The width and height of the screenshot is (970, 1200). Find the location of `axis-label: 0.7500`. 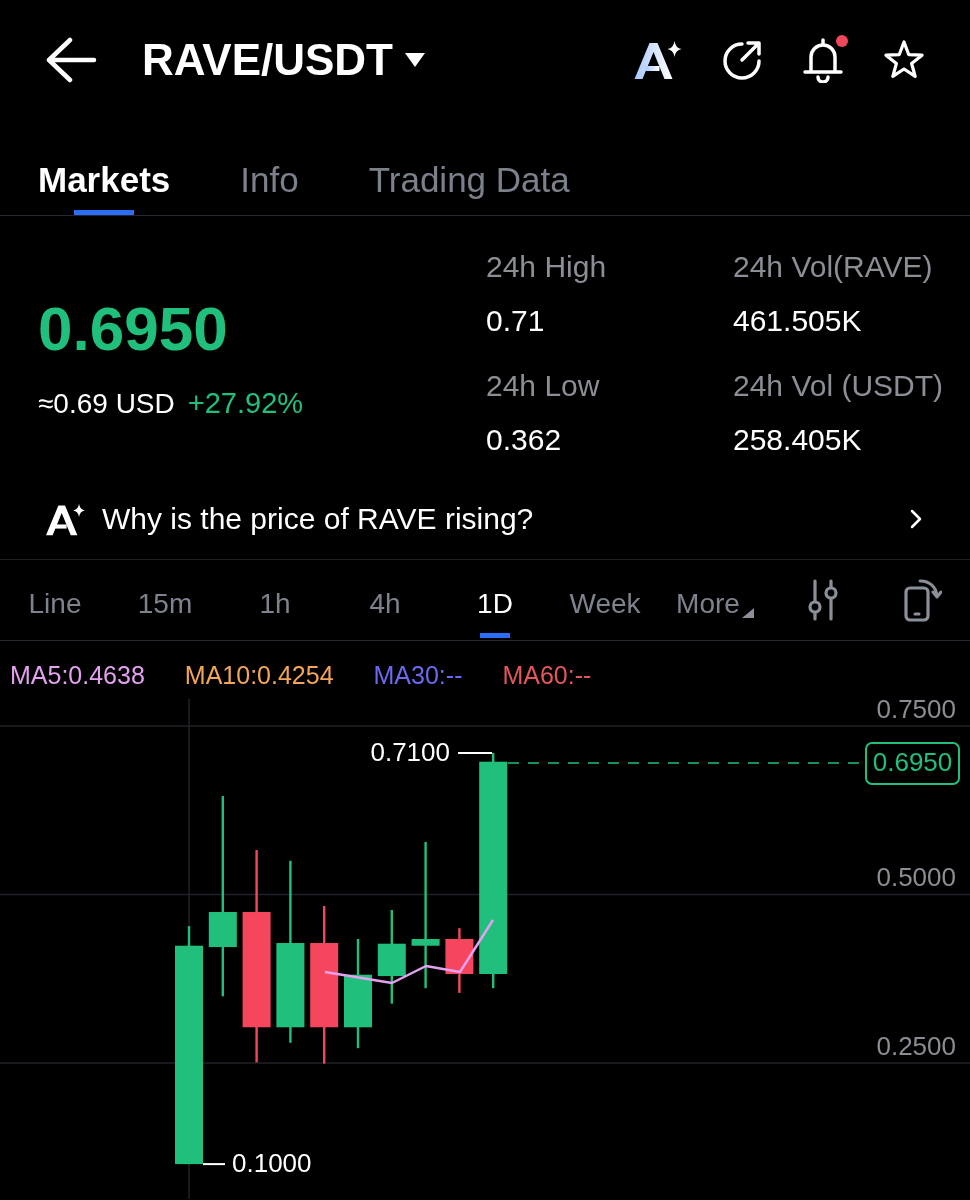

axis-label: 0.7500 is located at coordinates (916, 708).